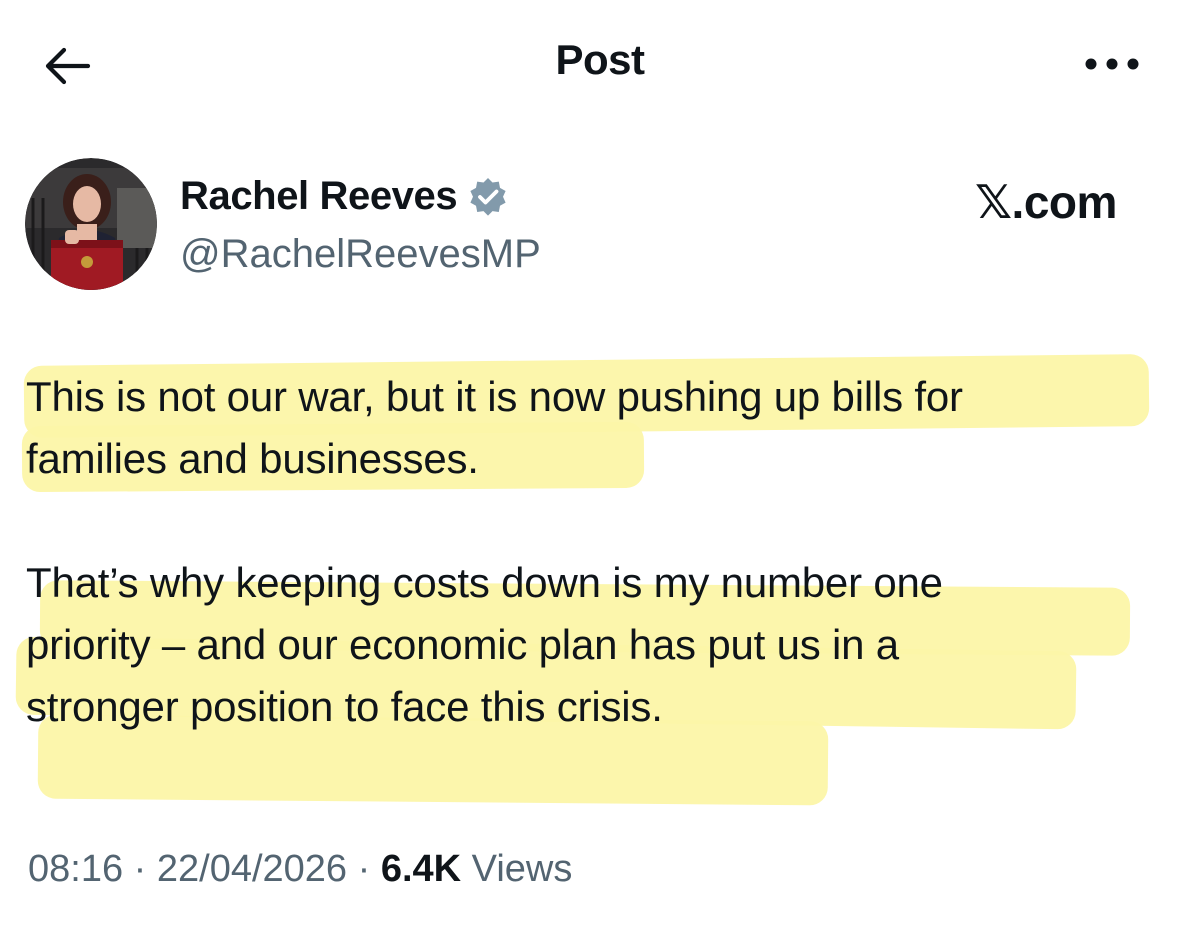 The height and width of the screenshot is (933, 1200). What do you see at coordinates (319, 196) in the screenshot?
I see `author-name: Rachel Reeves` at bounding box center [319, 196].